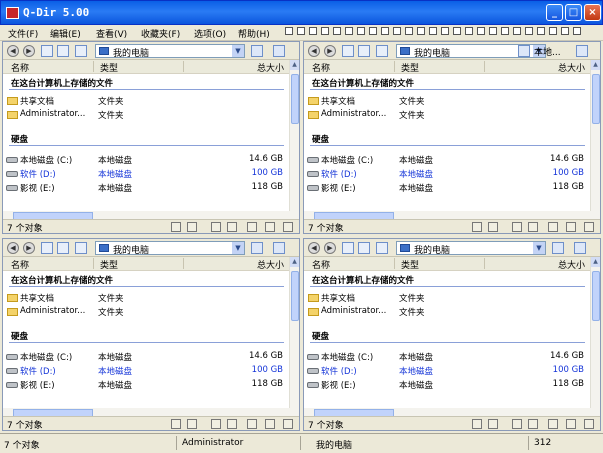 This screenshot has height=453, width=603. What do you see at coordinates (592, 12) in the screenshot?
I see `close-button: ×` at bounding box center [592, 12].